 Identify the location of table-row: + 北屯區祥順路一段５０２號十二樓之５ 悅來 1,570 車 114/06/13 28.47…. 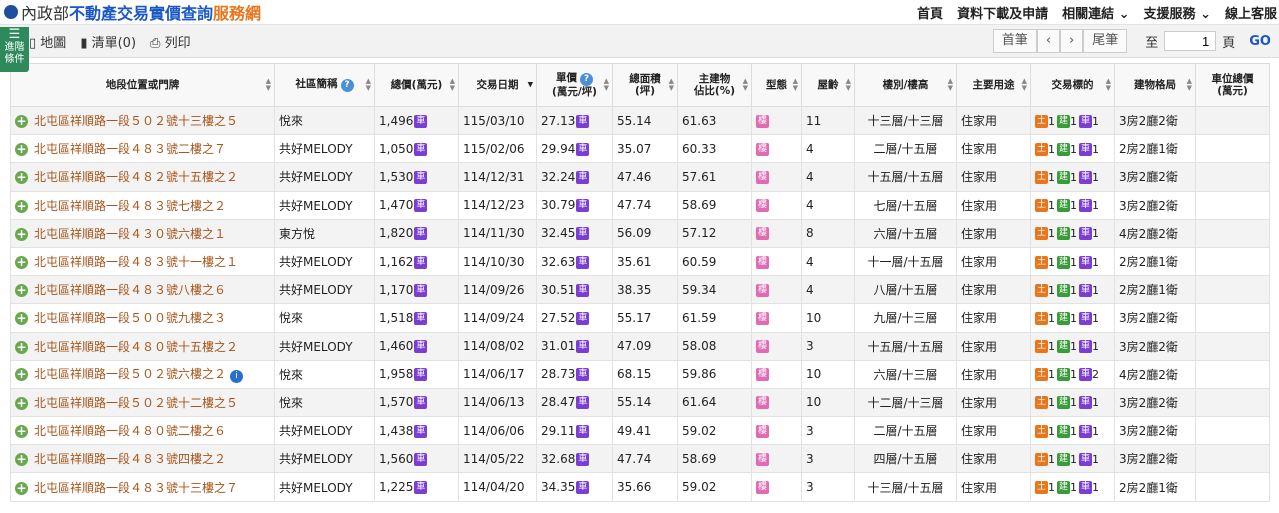
(640, 402).